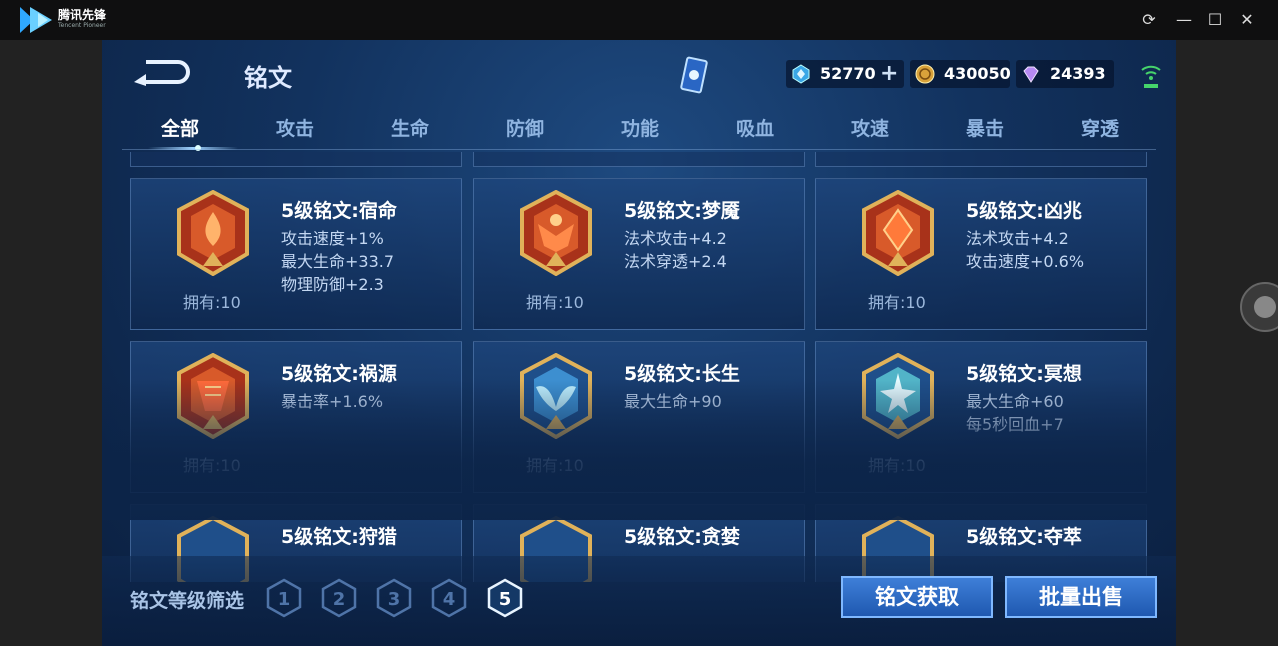 This screenshot has height=646, width=1278. I want to click on level-filter-5-selected: 5, so click(505, 598).